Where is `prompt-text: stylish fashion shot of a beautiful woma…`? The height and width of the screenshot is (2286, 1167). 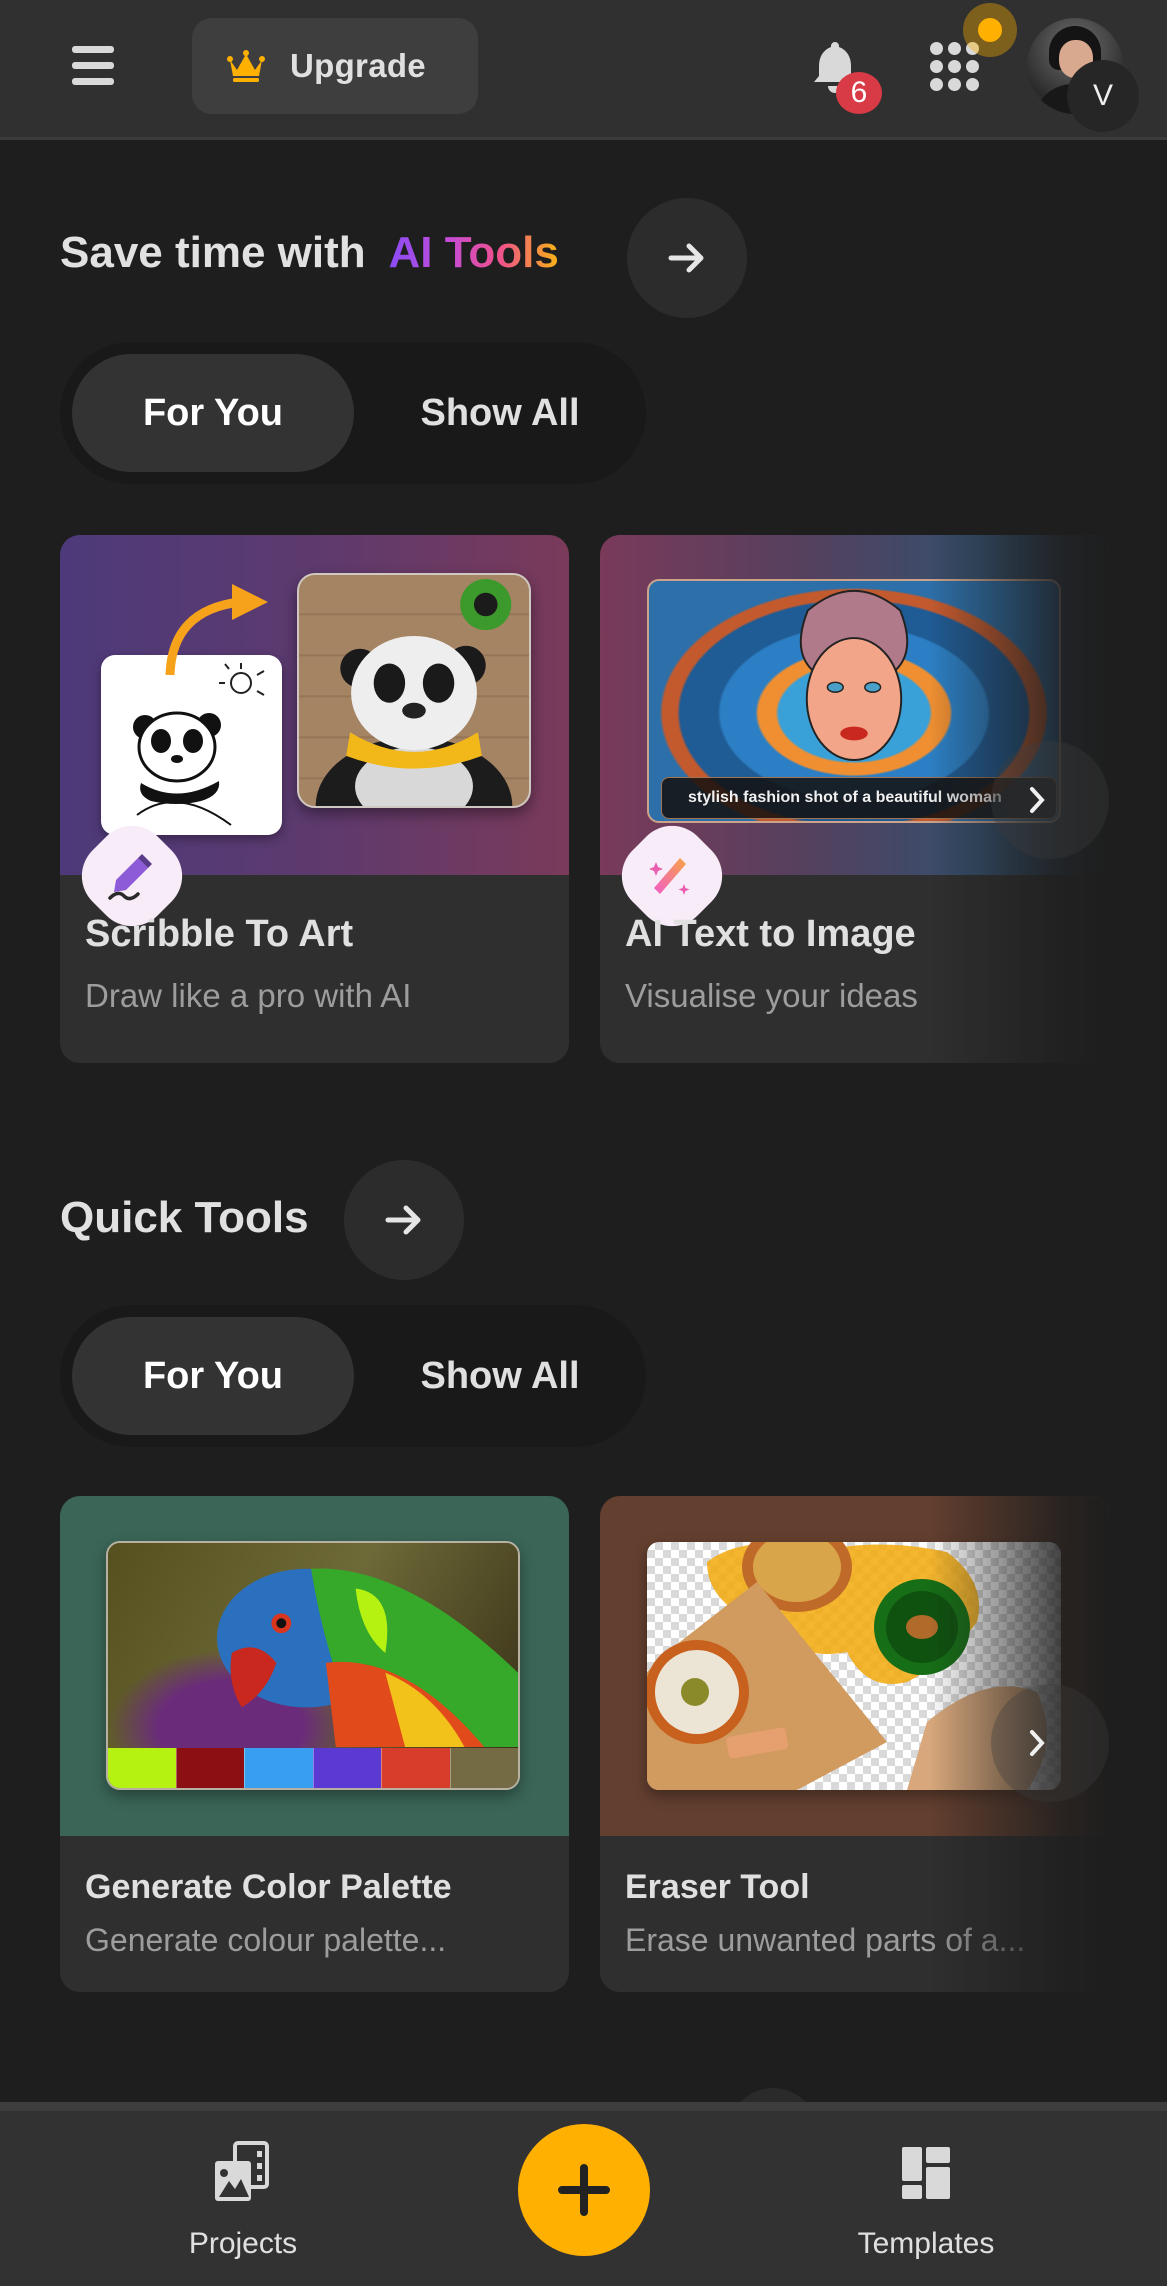 prompt-text: stylish fashion shot of a beautiful woma… is located at coordinates (845, 797).